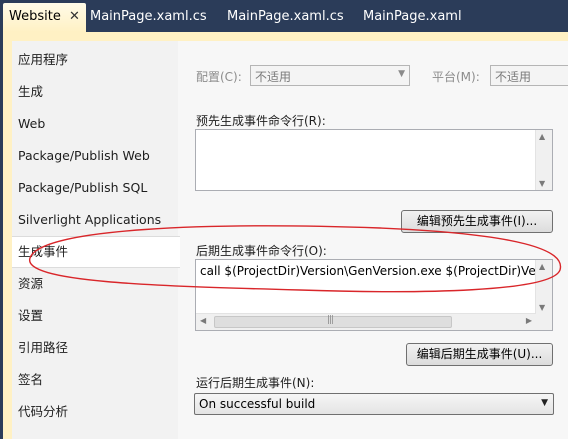  Describe the element at coordinates (95, 380) in the screenshot. I see `sidebar-item-signing: 签名` at that location.